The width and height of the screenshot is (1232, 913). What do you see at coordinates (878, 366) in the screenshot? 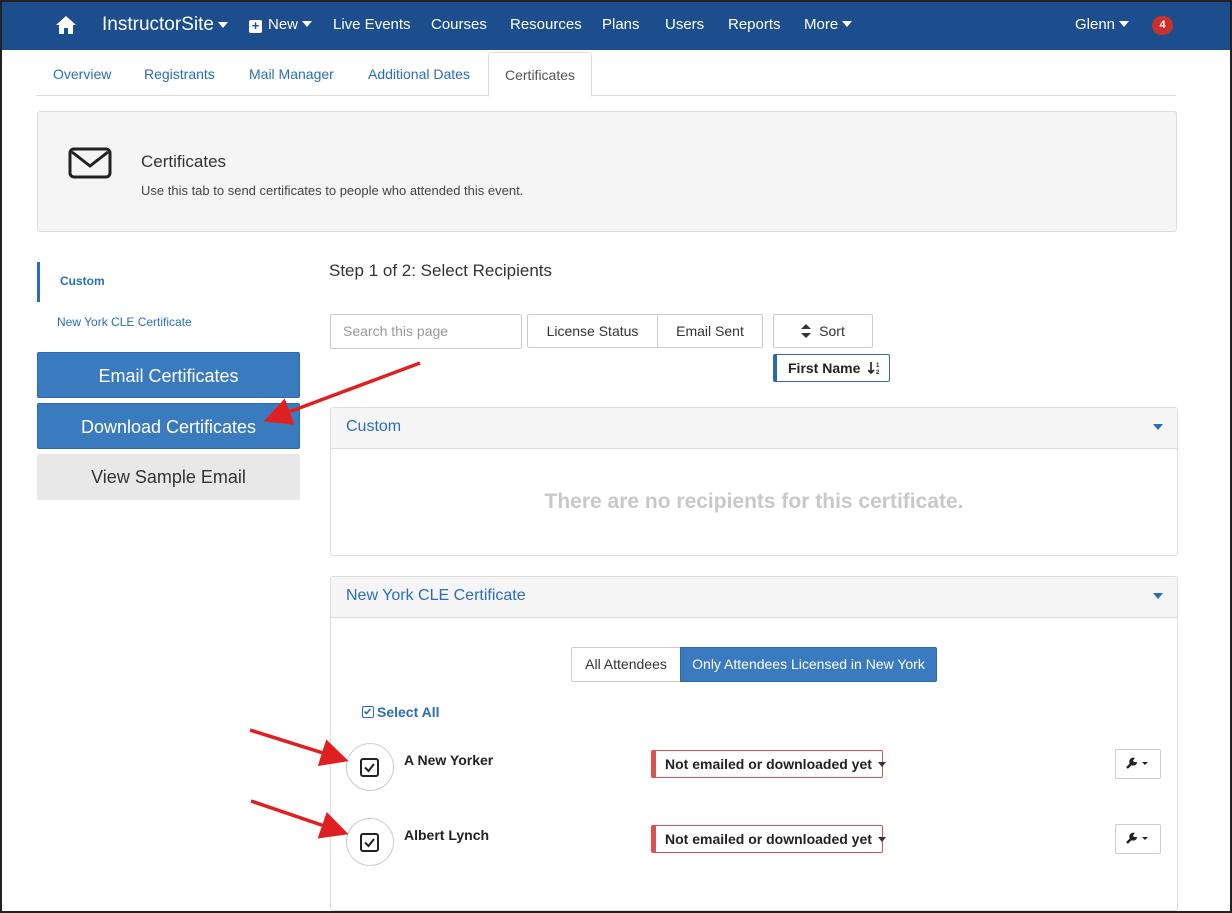
I see `svg-text: 1` at bounding box center [878, 366].